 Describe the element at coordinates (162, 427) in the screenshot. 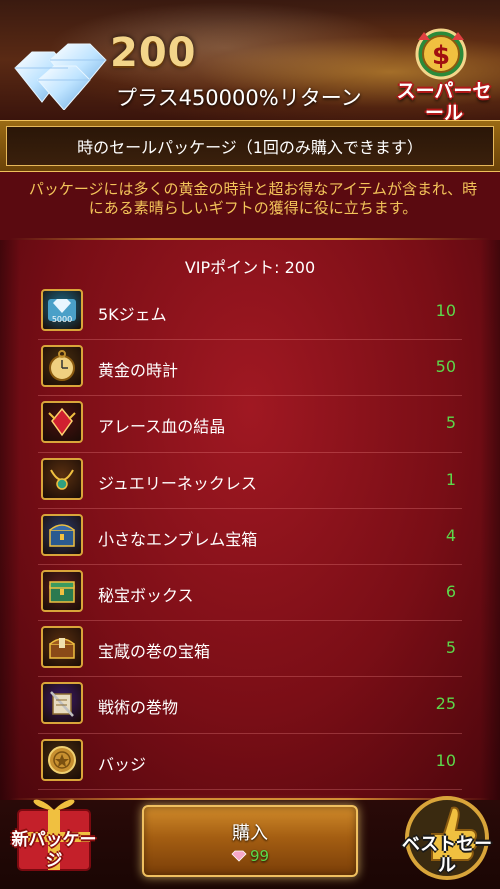

I see `item-name: アレース血の結晶` at that location.